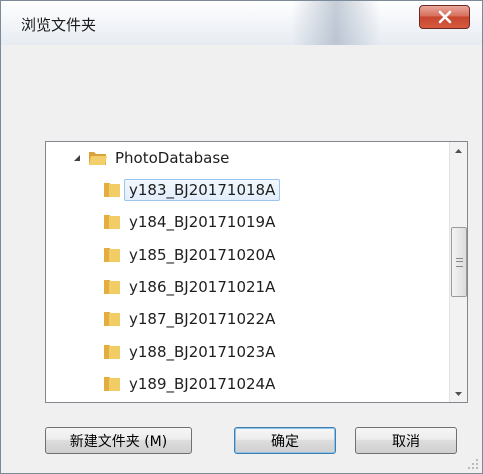 This screenshot has width=483, height=474. I want to click on scroll-up-arrow-icon, so click(458, 150).